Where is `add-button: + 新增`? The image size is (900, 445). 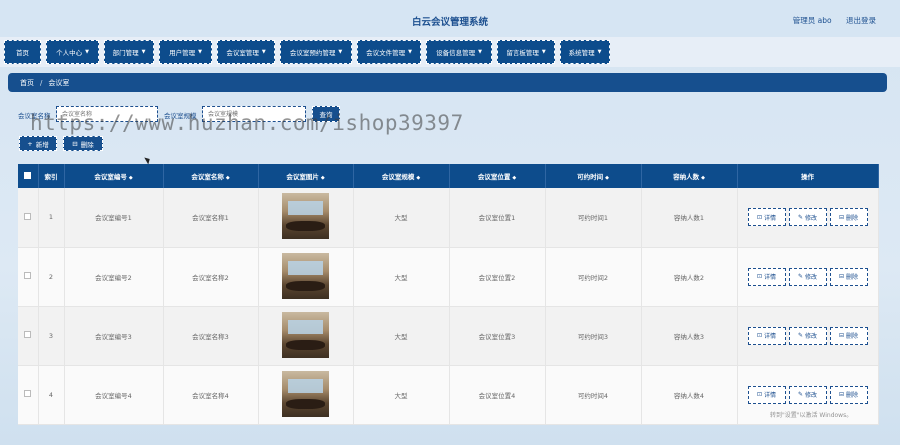 add-button: + 新增 is located at coordinates (38, 143).